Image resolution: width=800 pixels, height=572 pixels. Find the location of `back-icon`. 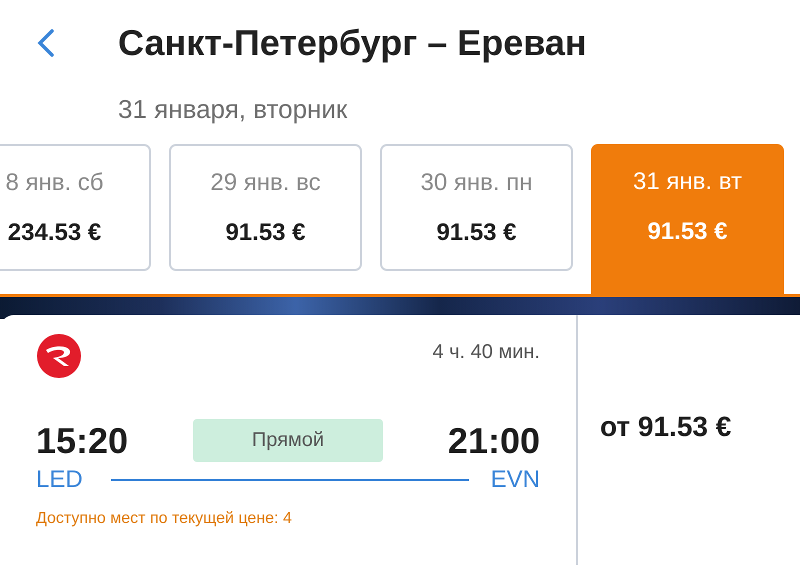

back-icon is located at coordinates (46, 43).